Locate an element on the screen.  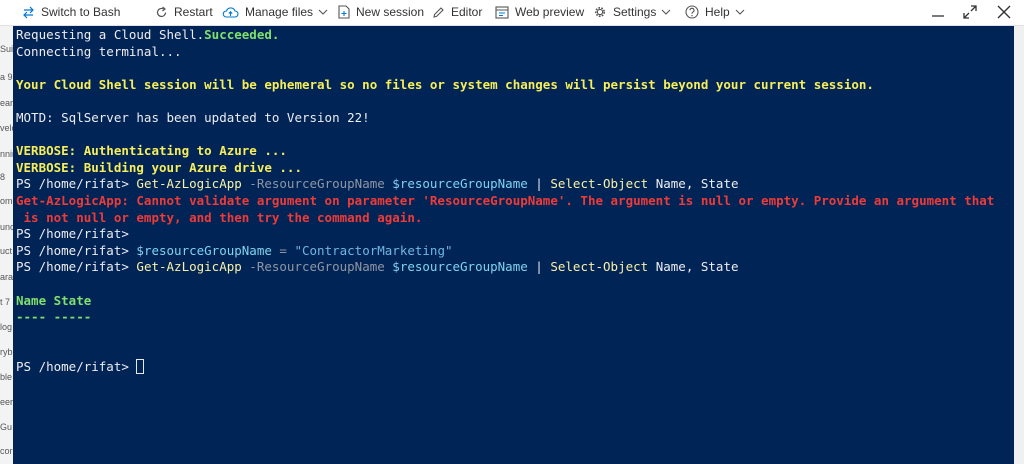
strip-fragment: ryb is located at coordinates (6, 352).